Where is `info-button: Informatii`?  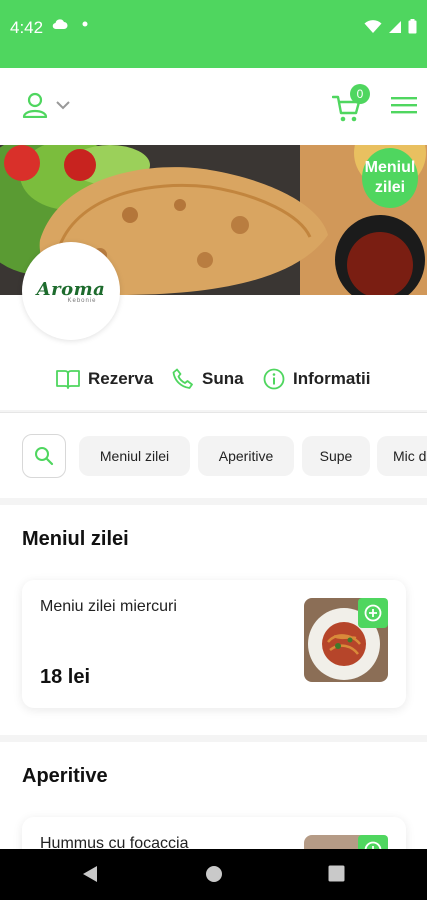
info-button: Informatii is located at coordinates (316, 379).